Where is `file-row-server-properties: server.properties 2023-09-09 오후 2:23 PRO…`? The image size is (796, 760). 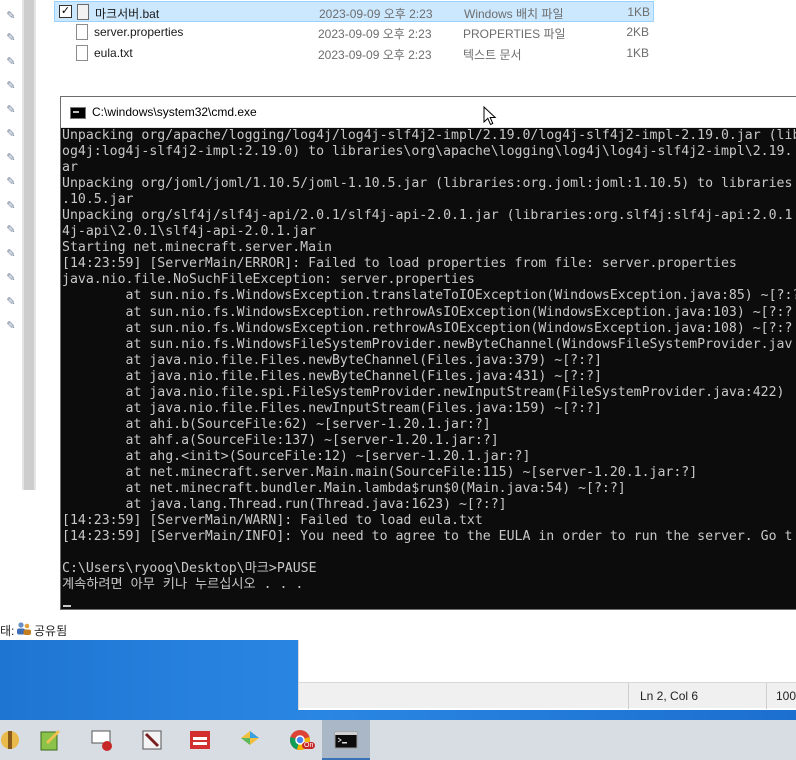
file-row-server-properties: server.properties 2023-09-09 오후 2:23 PRO… is located at coordinates (354, 32).